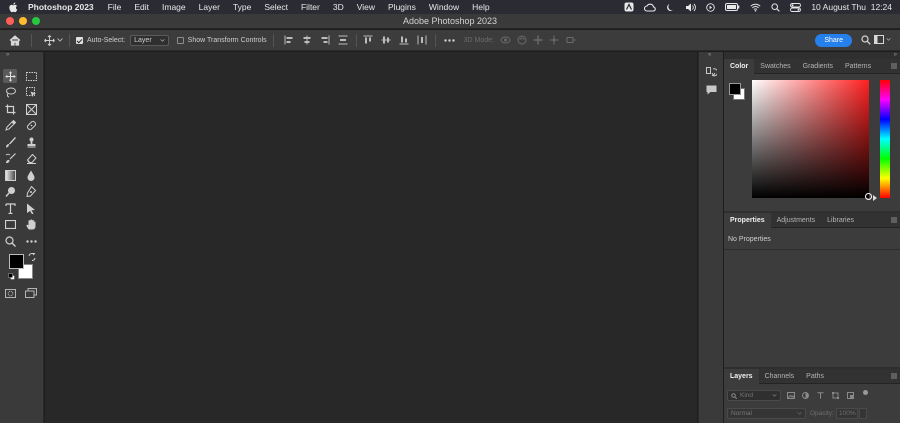 The image size is (900, 423). Describe the element at coordinates (895, 55) in the screenshot. I see `dock-collapse-icon: »` at that location.